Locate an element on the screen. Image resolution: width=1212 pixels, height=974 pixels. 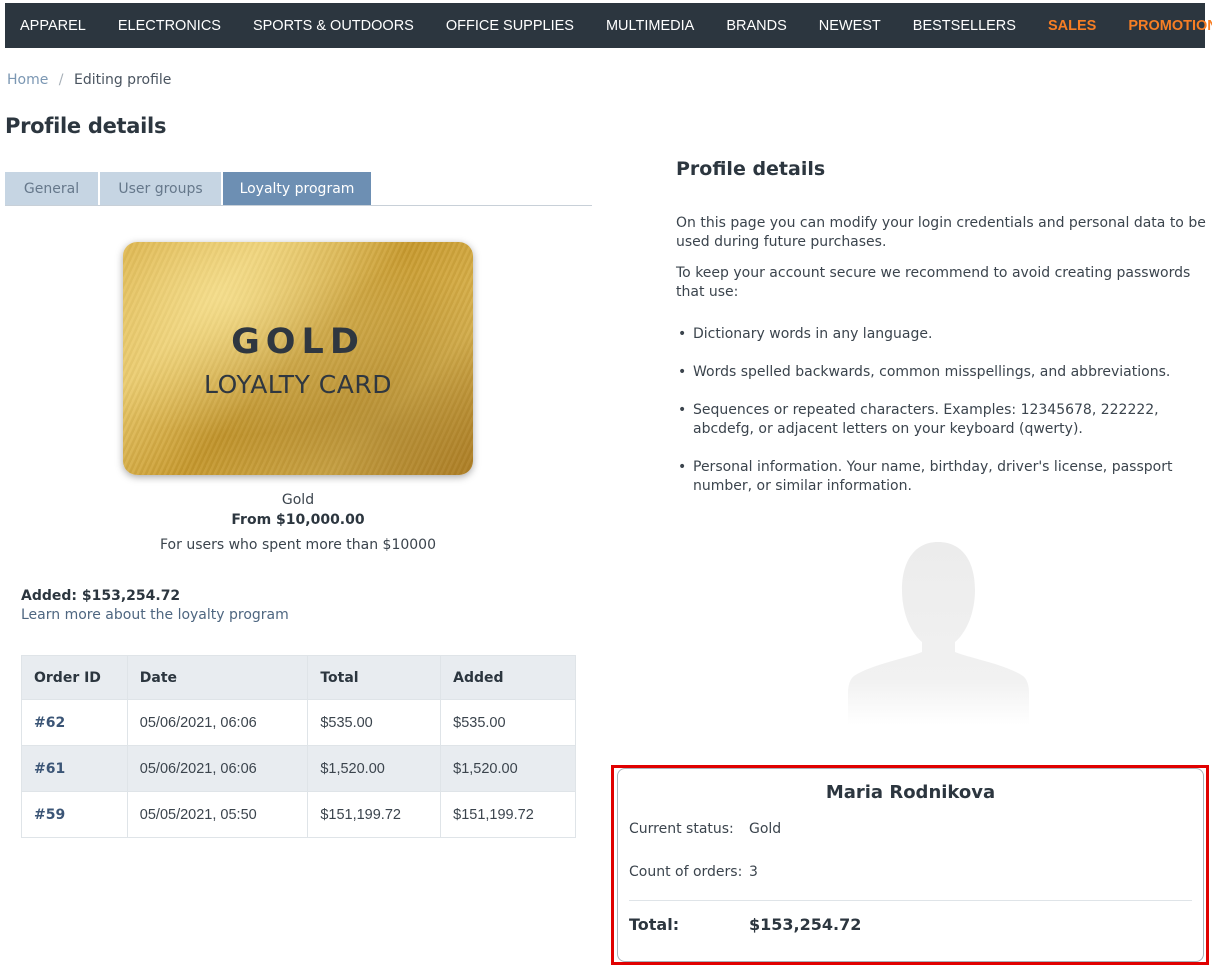
order-added: $535.00 is located at coordinates (508, 722).